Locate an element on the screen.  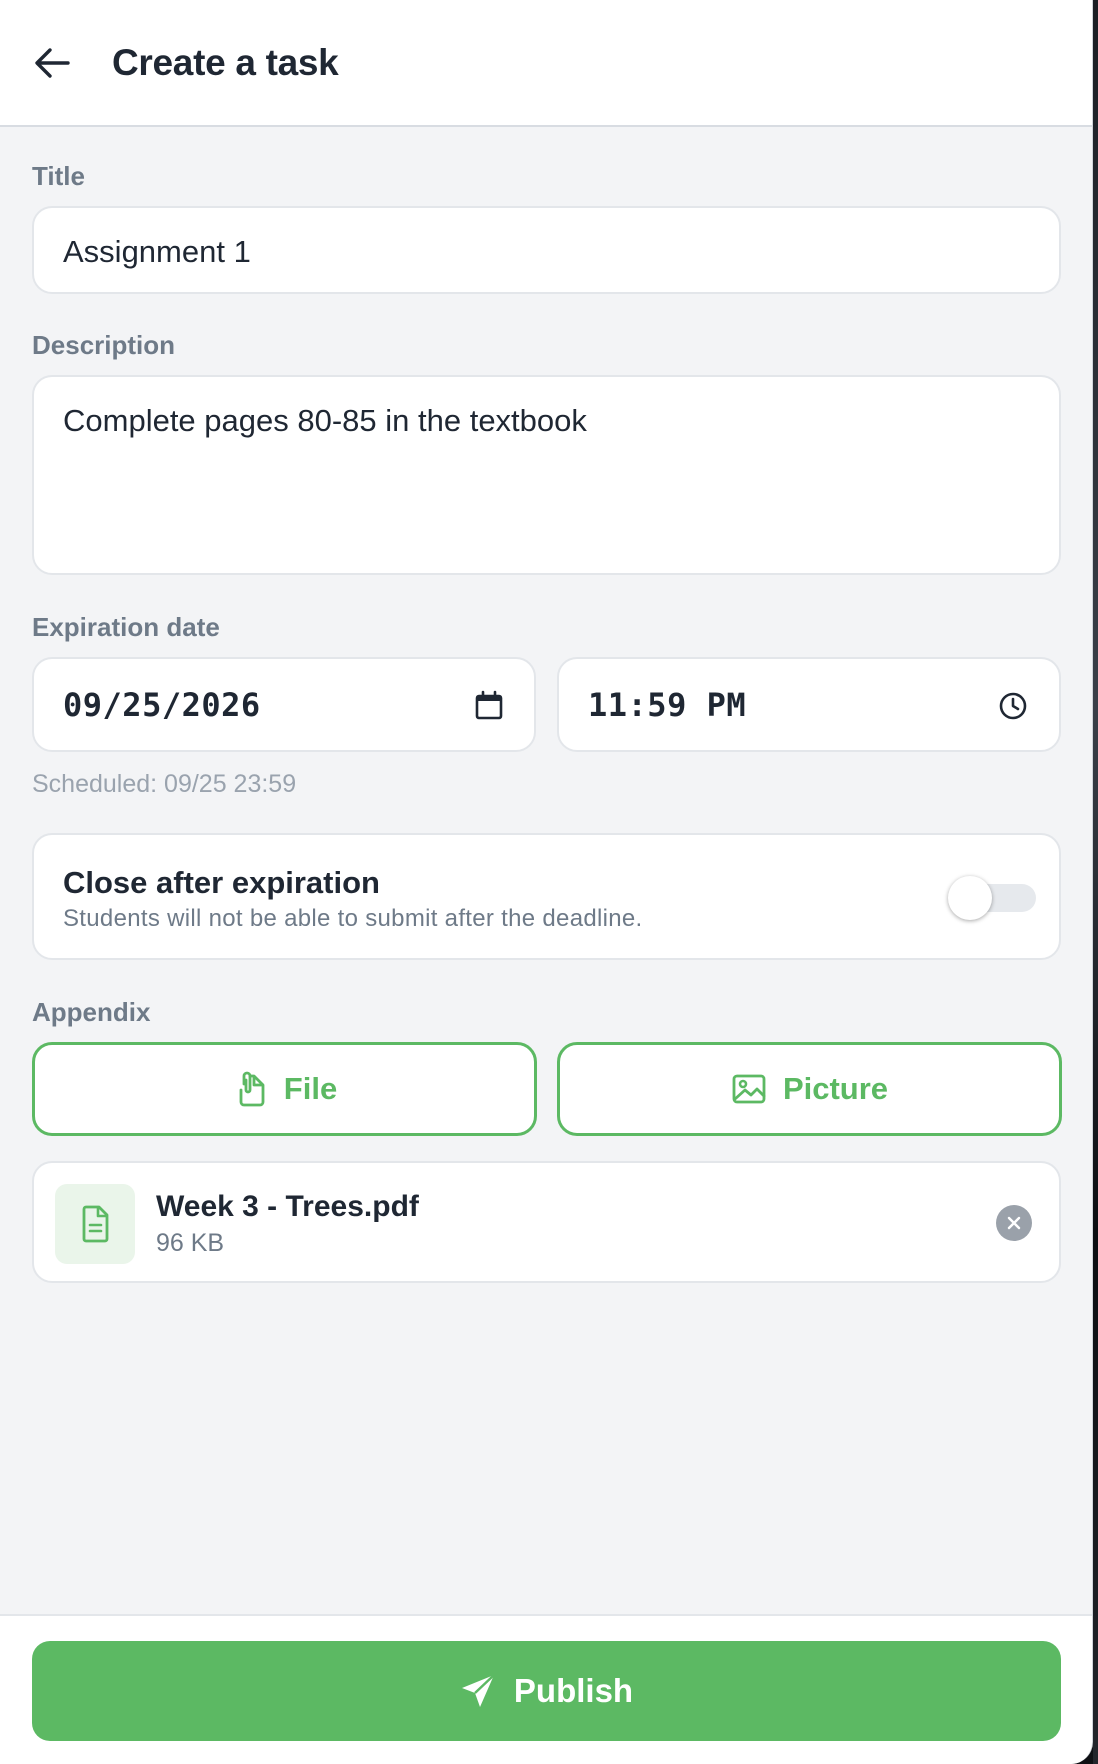
window-edge is located at coordinates (1095, 882).